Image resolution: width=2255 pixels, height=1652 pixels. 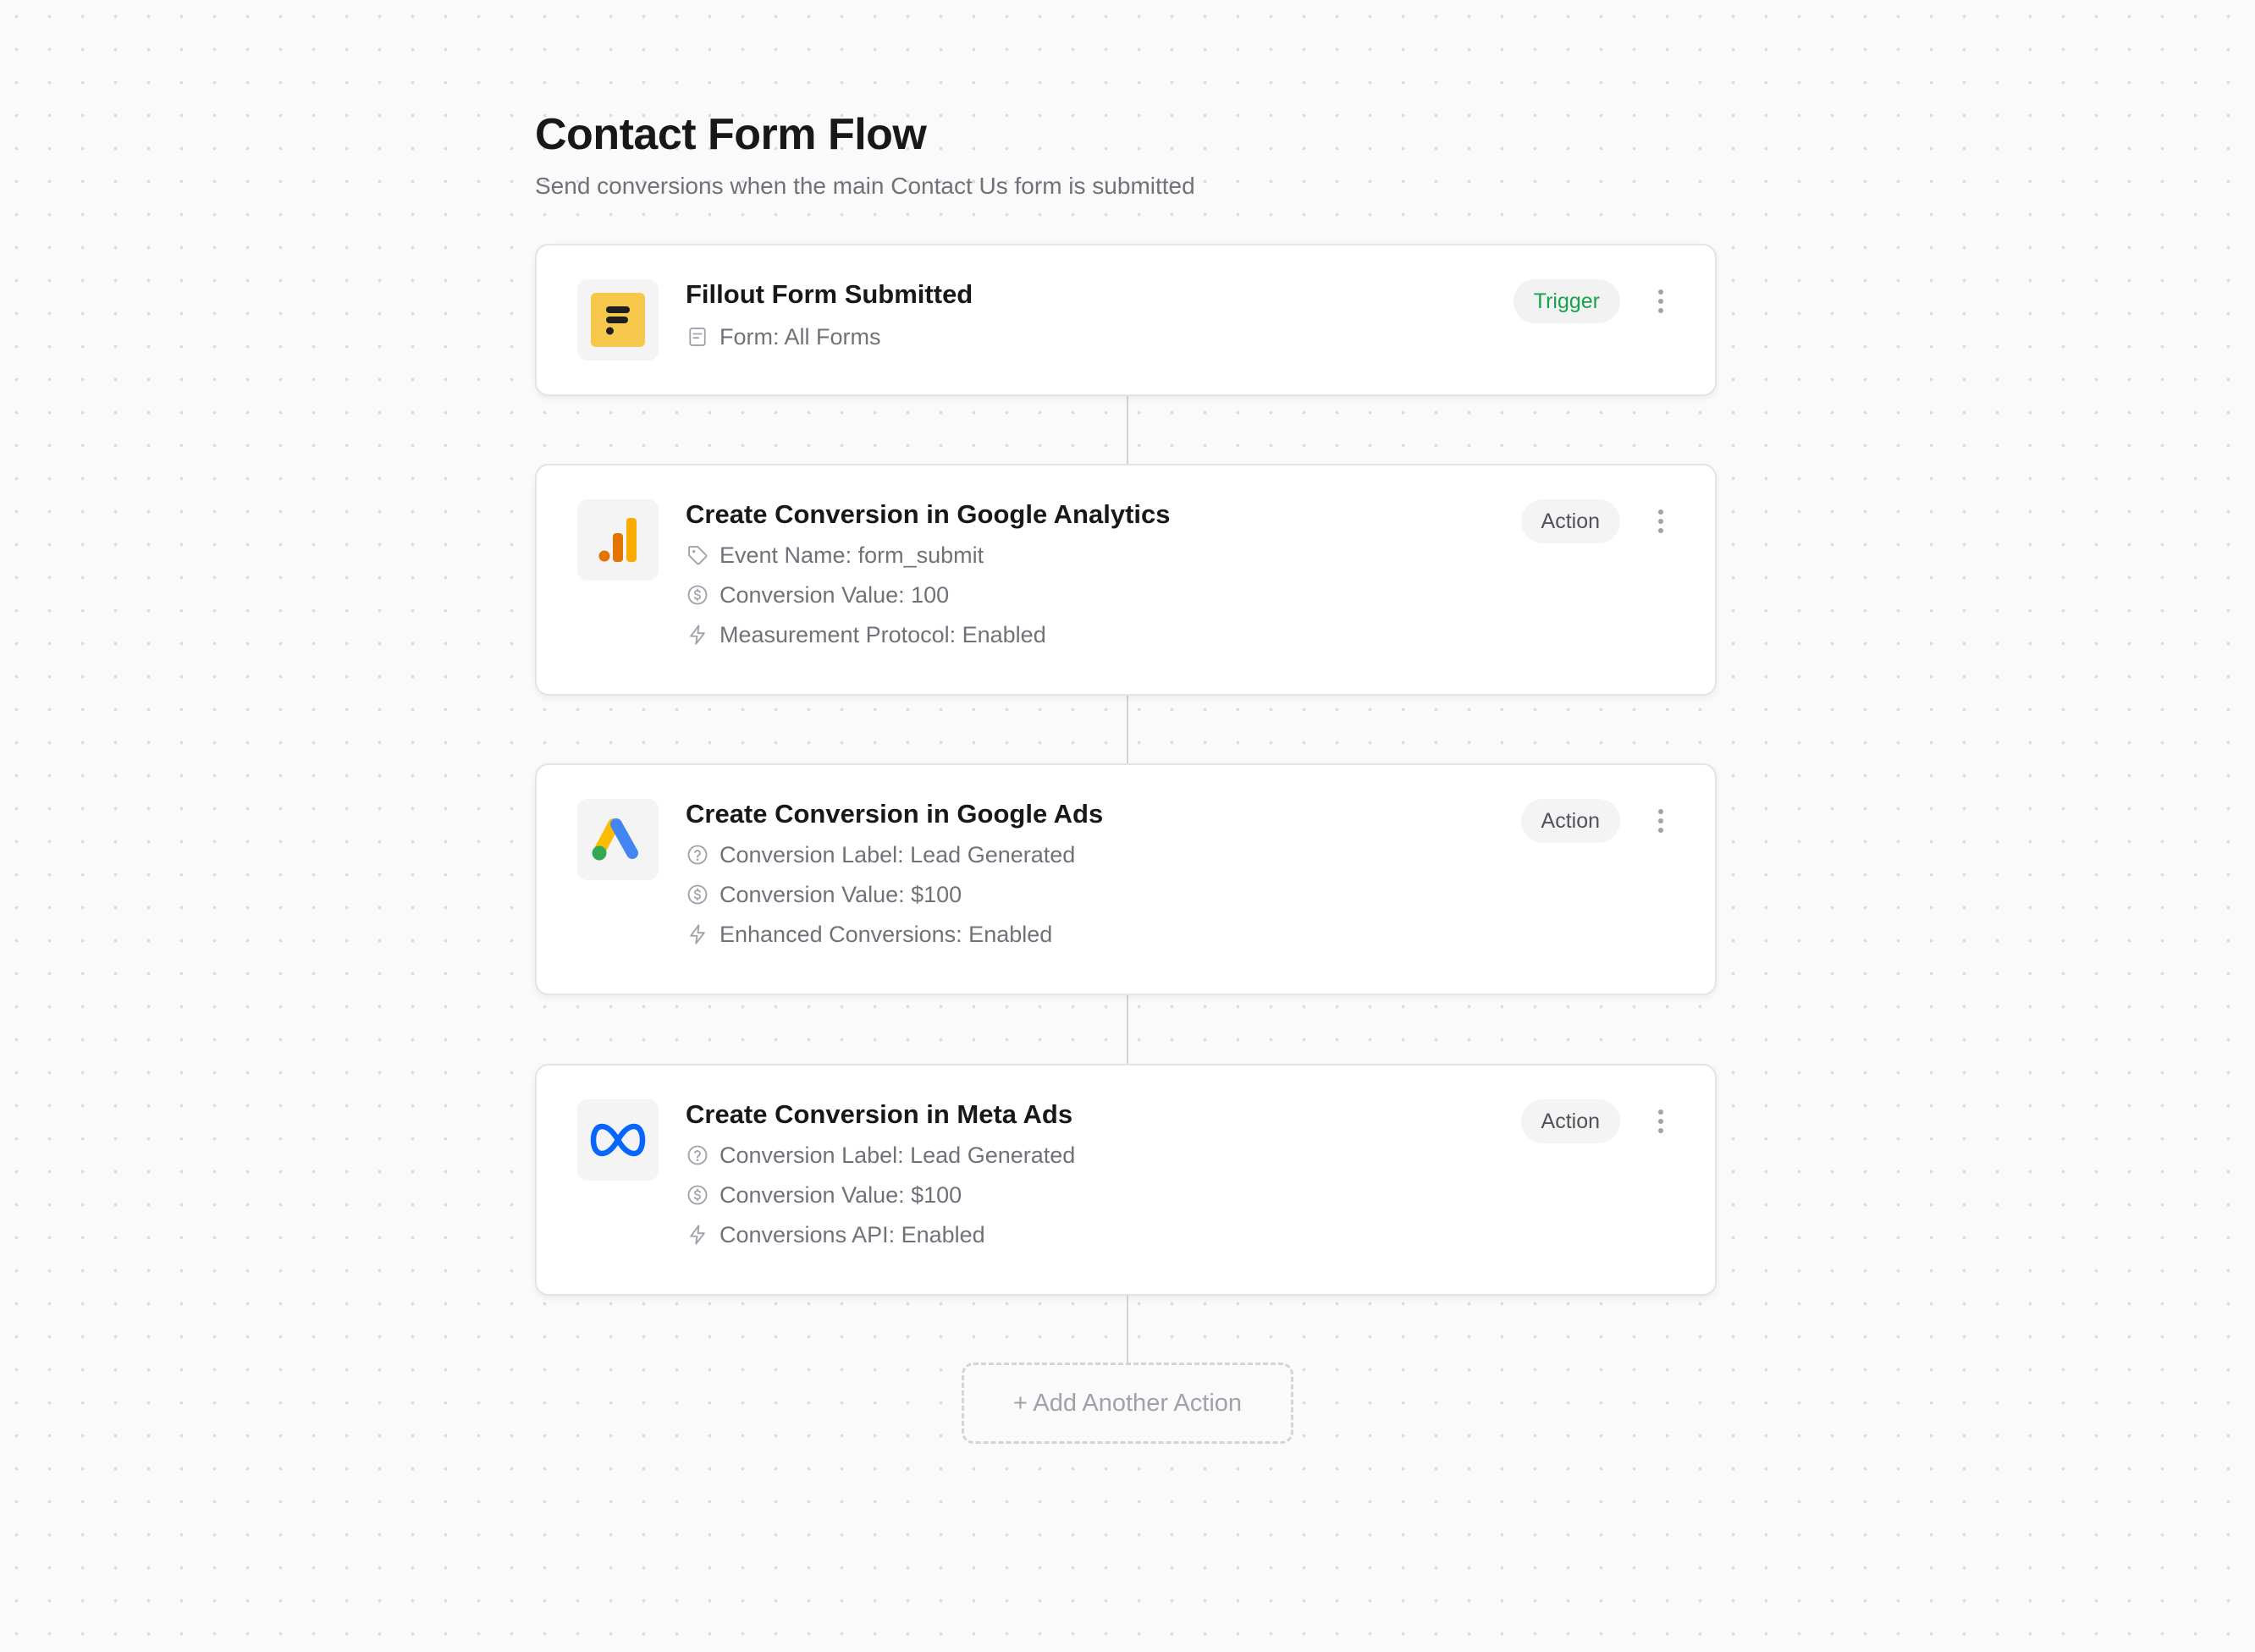 What do you see at coordinates (1141, 554) in the screenshot?
I see `step-detail-event-name: Event Name: form_submit` at bounding box center [1141, 554].